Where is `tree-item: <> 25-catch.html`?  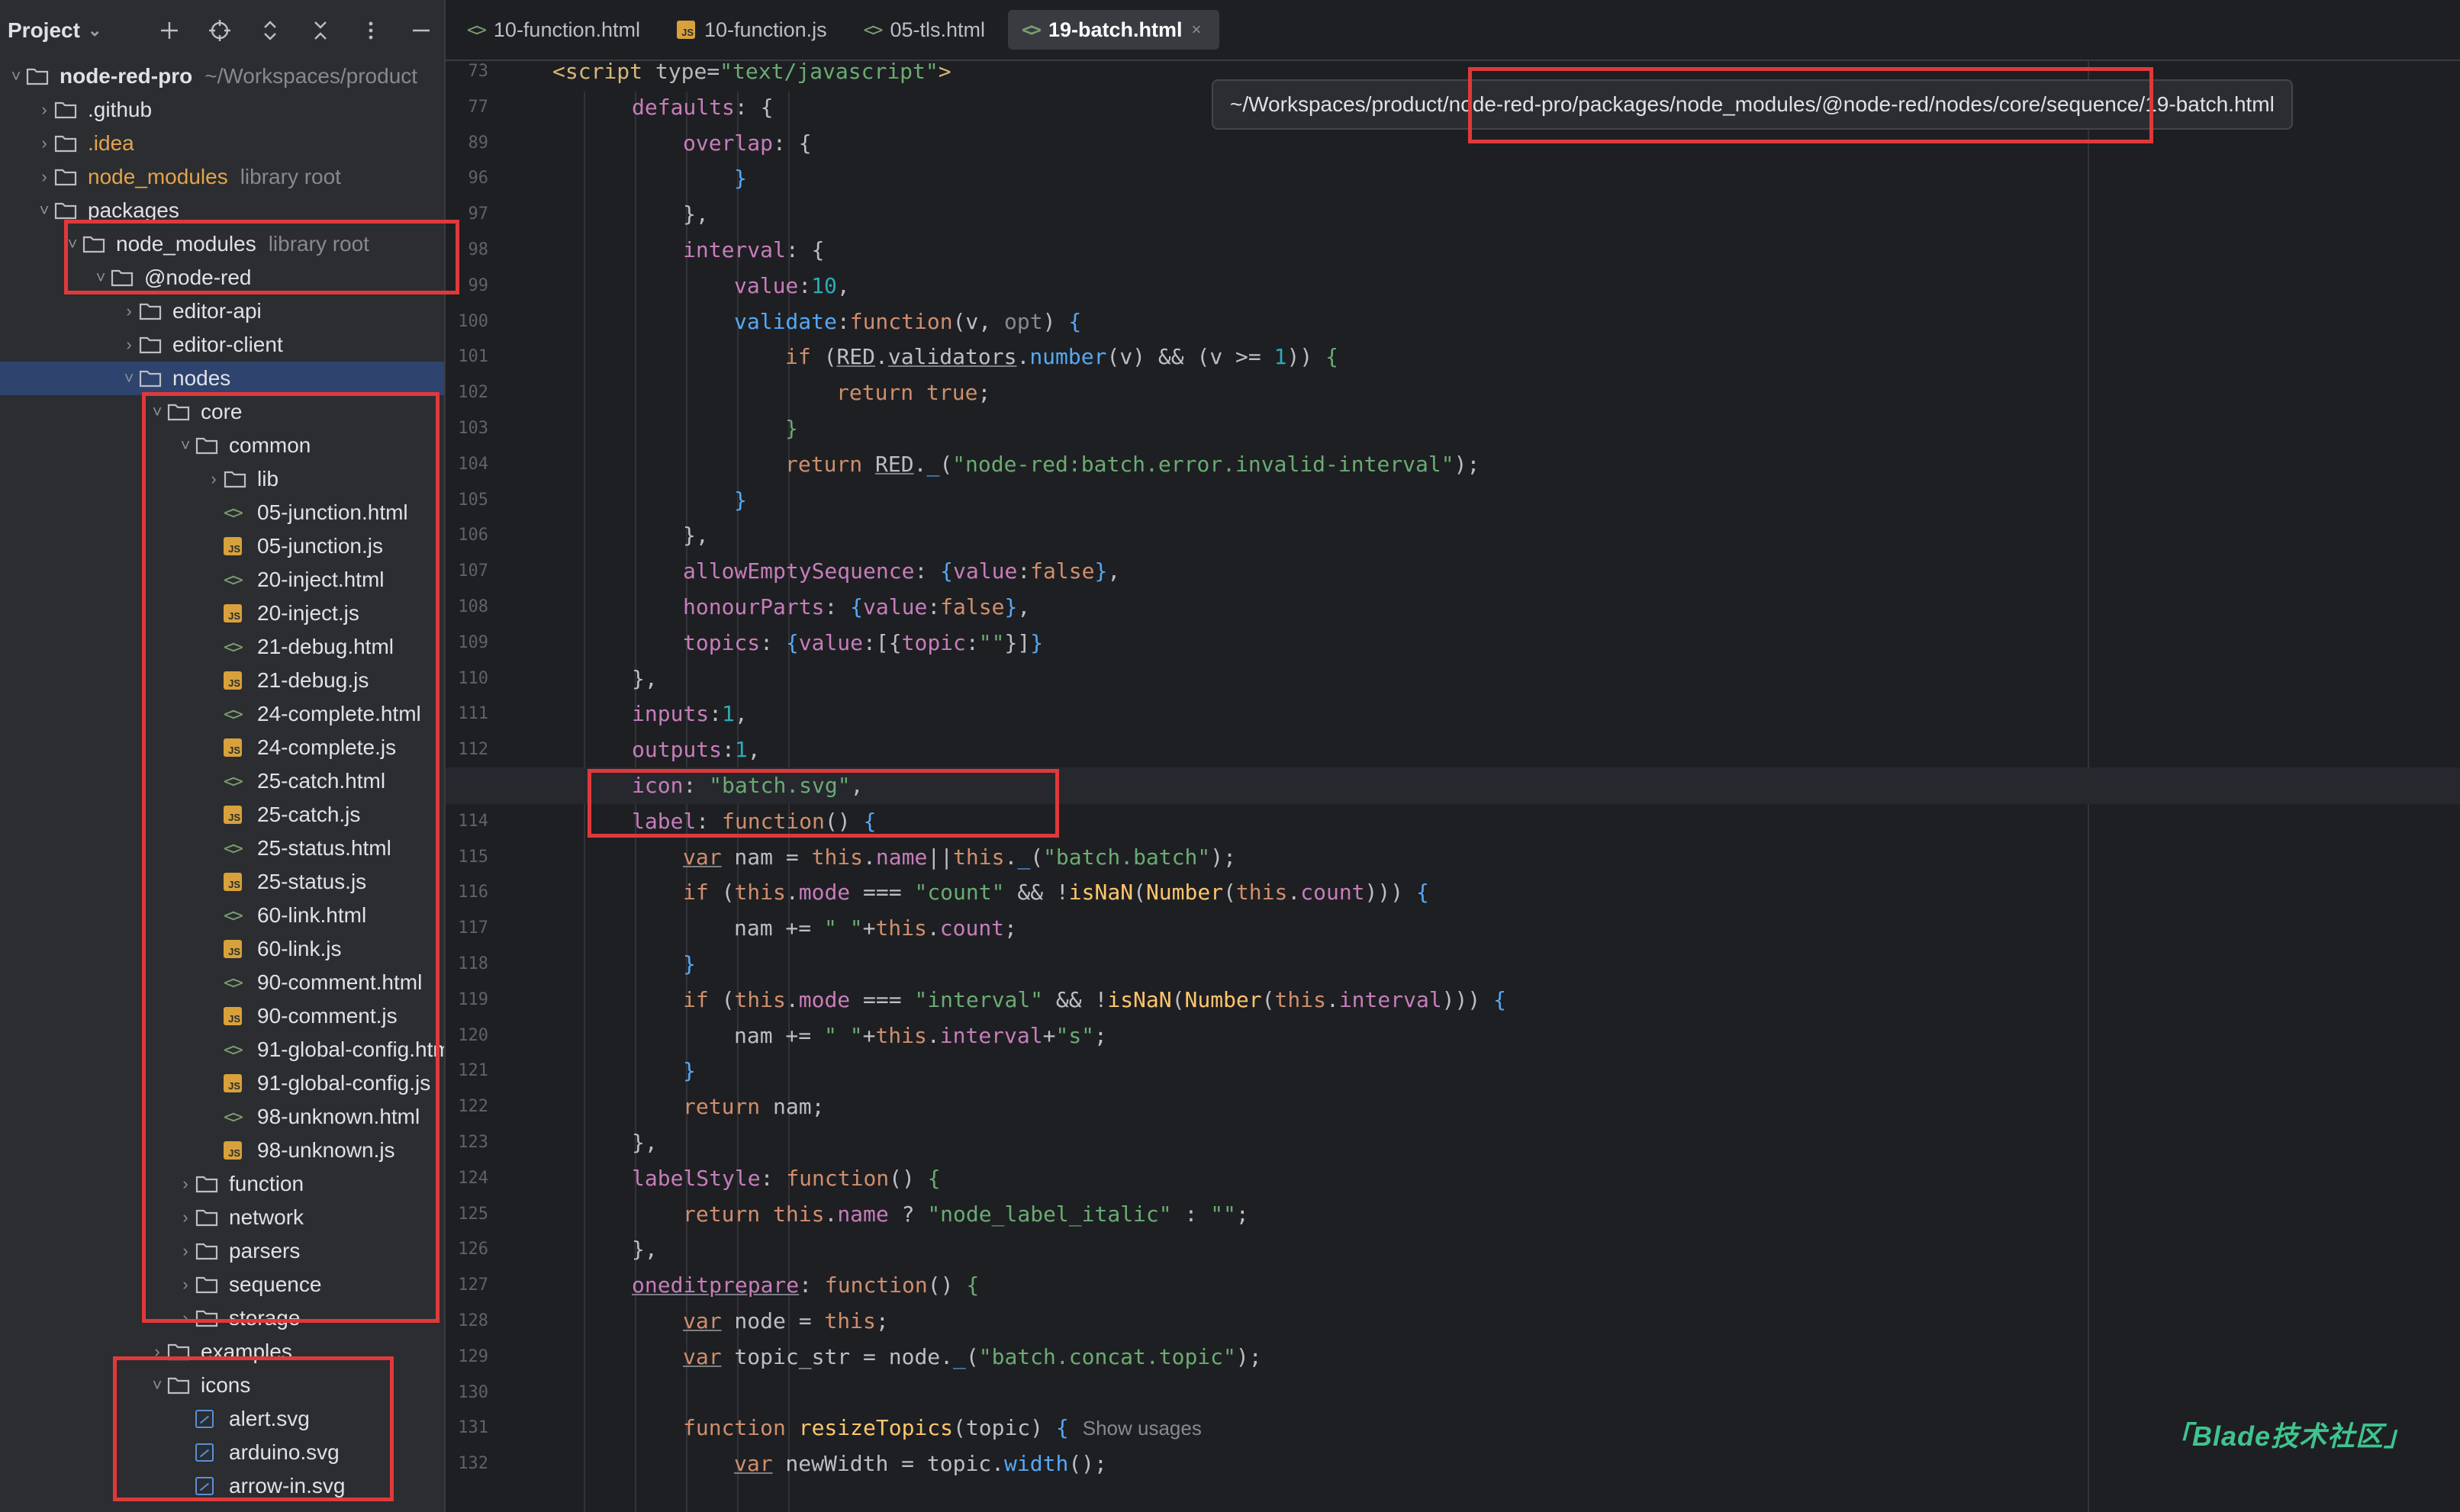
tree-item: <> 25-catch.html is located at coordinates (222, 781).